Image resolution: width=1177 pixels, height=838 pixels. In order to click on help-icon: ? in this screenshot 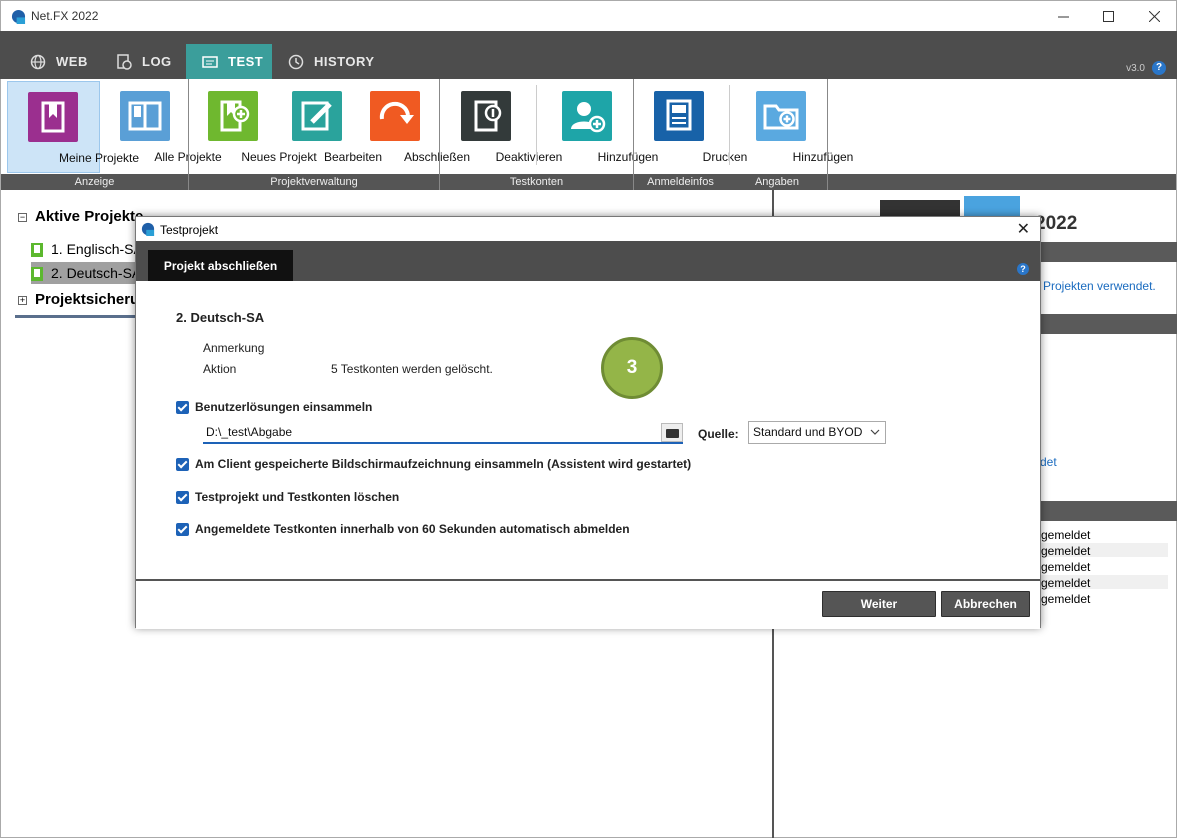, I will do `click(1159, 68)`.